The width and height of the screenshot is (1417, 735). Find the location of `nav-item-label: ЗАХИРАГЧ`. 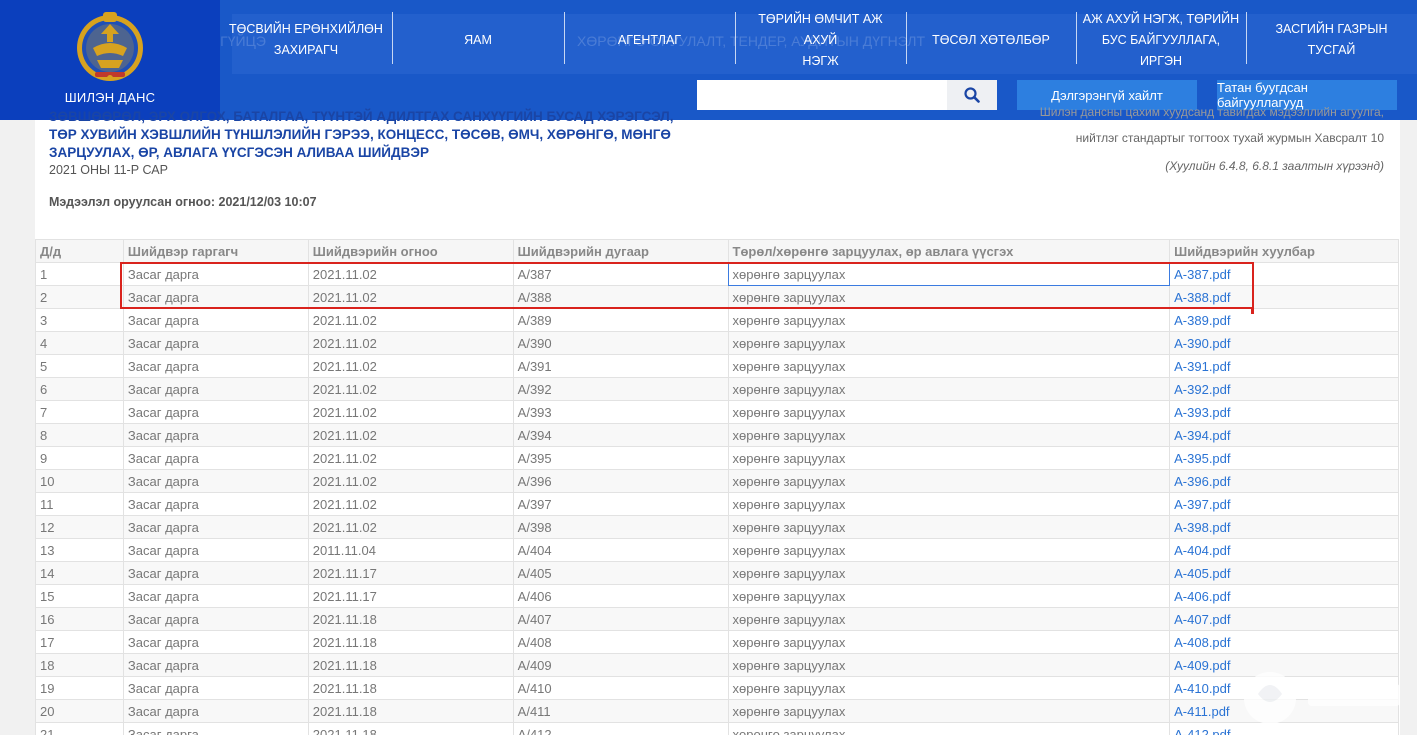

nav-item-label: ЗАХИРАГЧ is located at coordinates (306, 50).